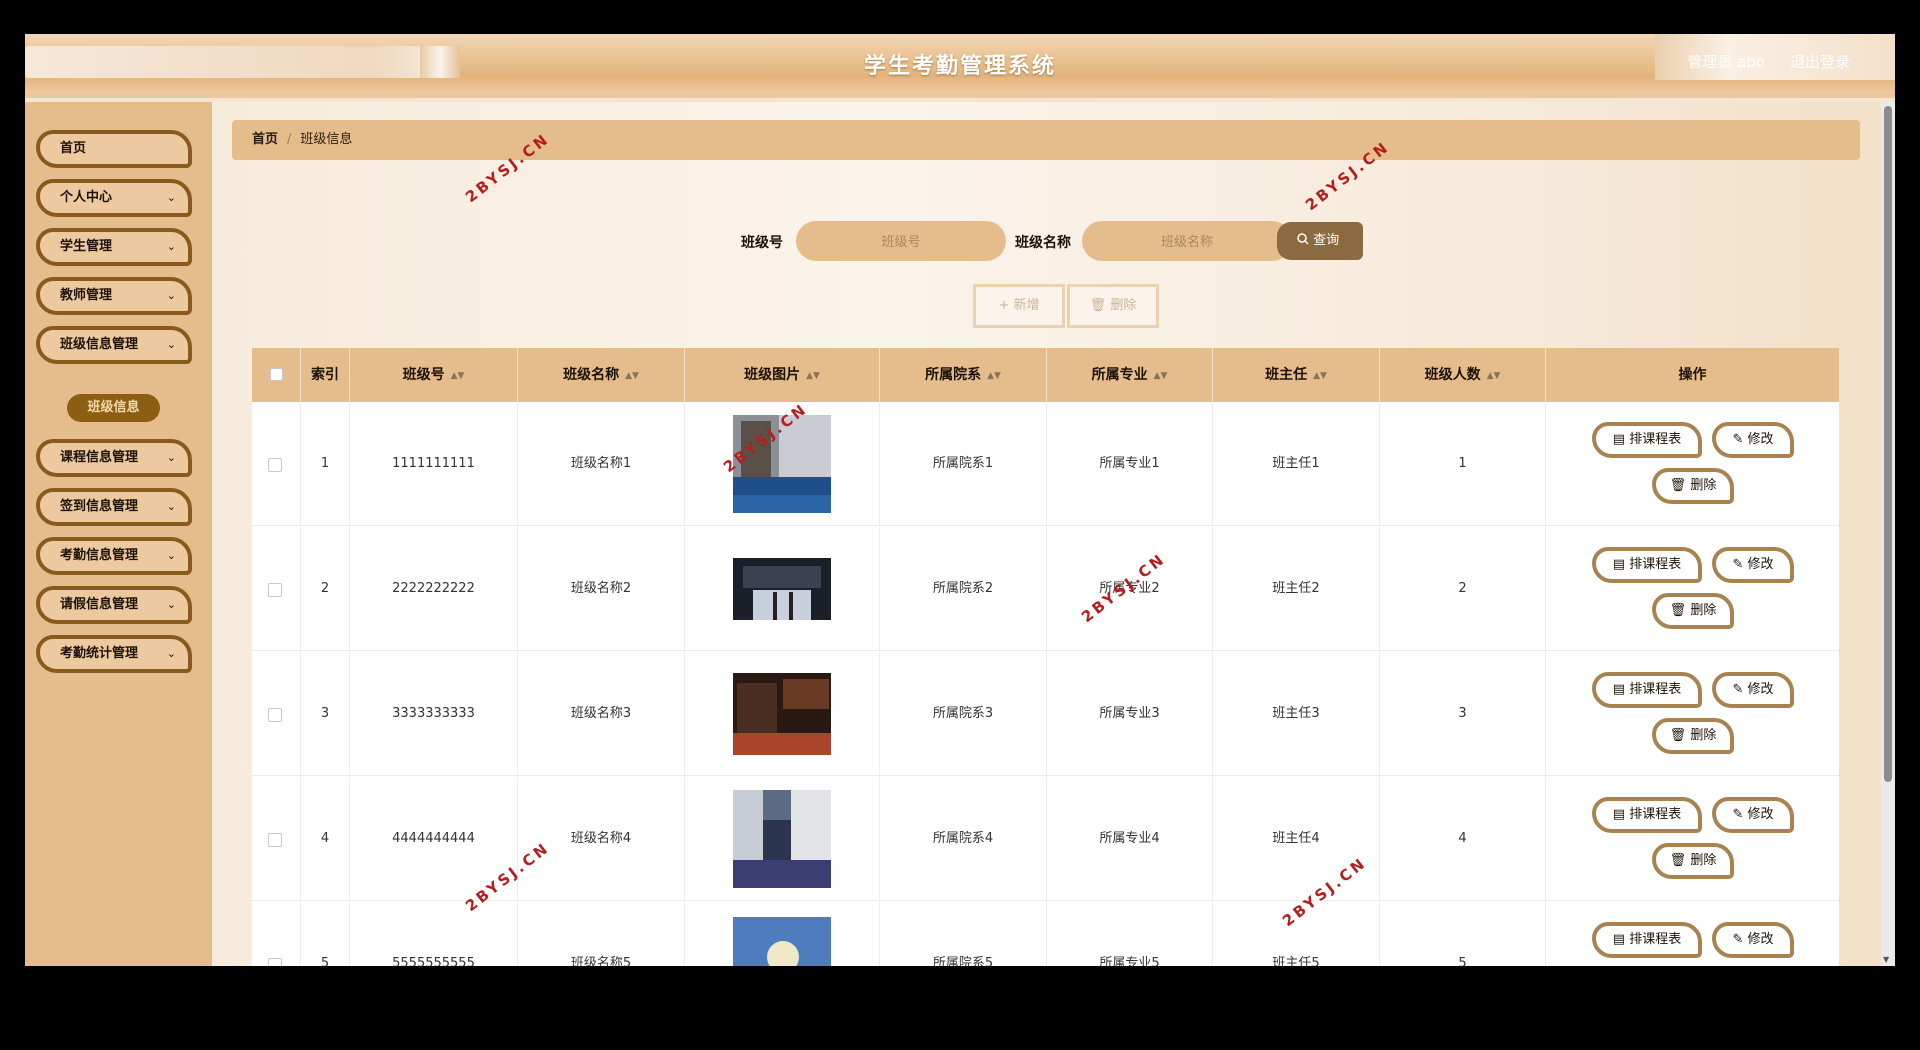 The image size is (1920, 1050). Describe the element at coordinates (114, 198) in the screenshot. I see `sidebar-item-personal: 个人中心 ⌄` at that location.